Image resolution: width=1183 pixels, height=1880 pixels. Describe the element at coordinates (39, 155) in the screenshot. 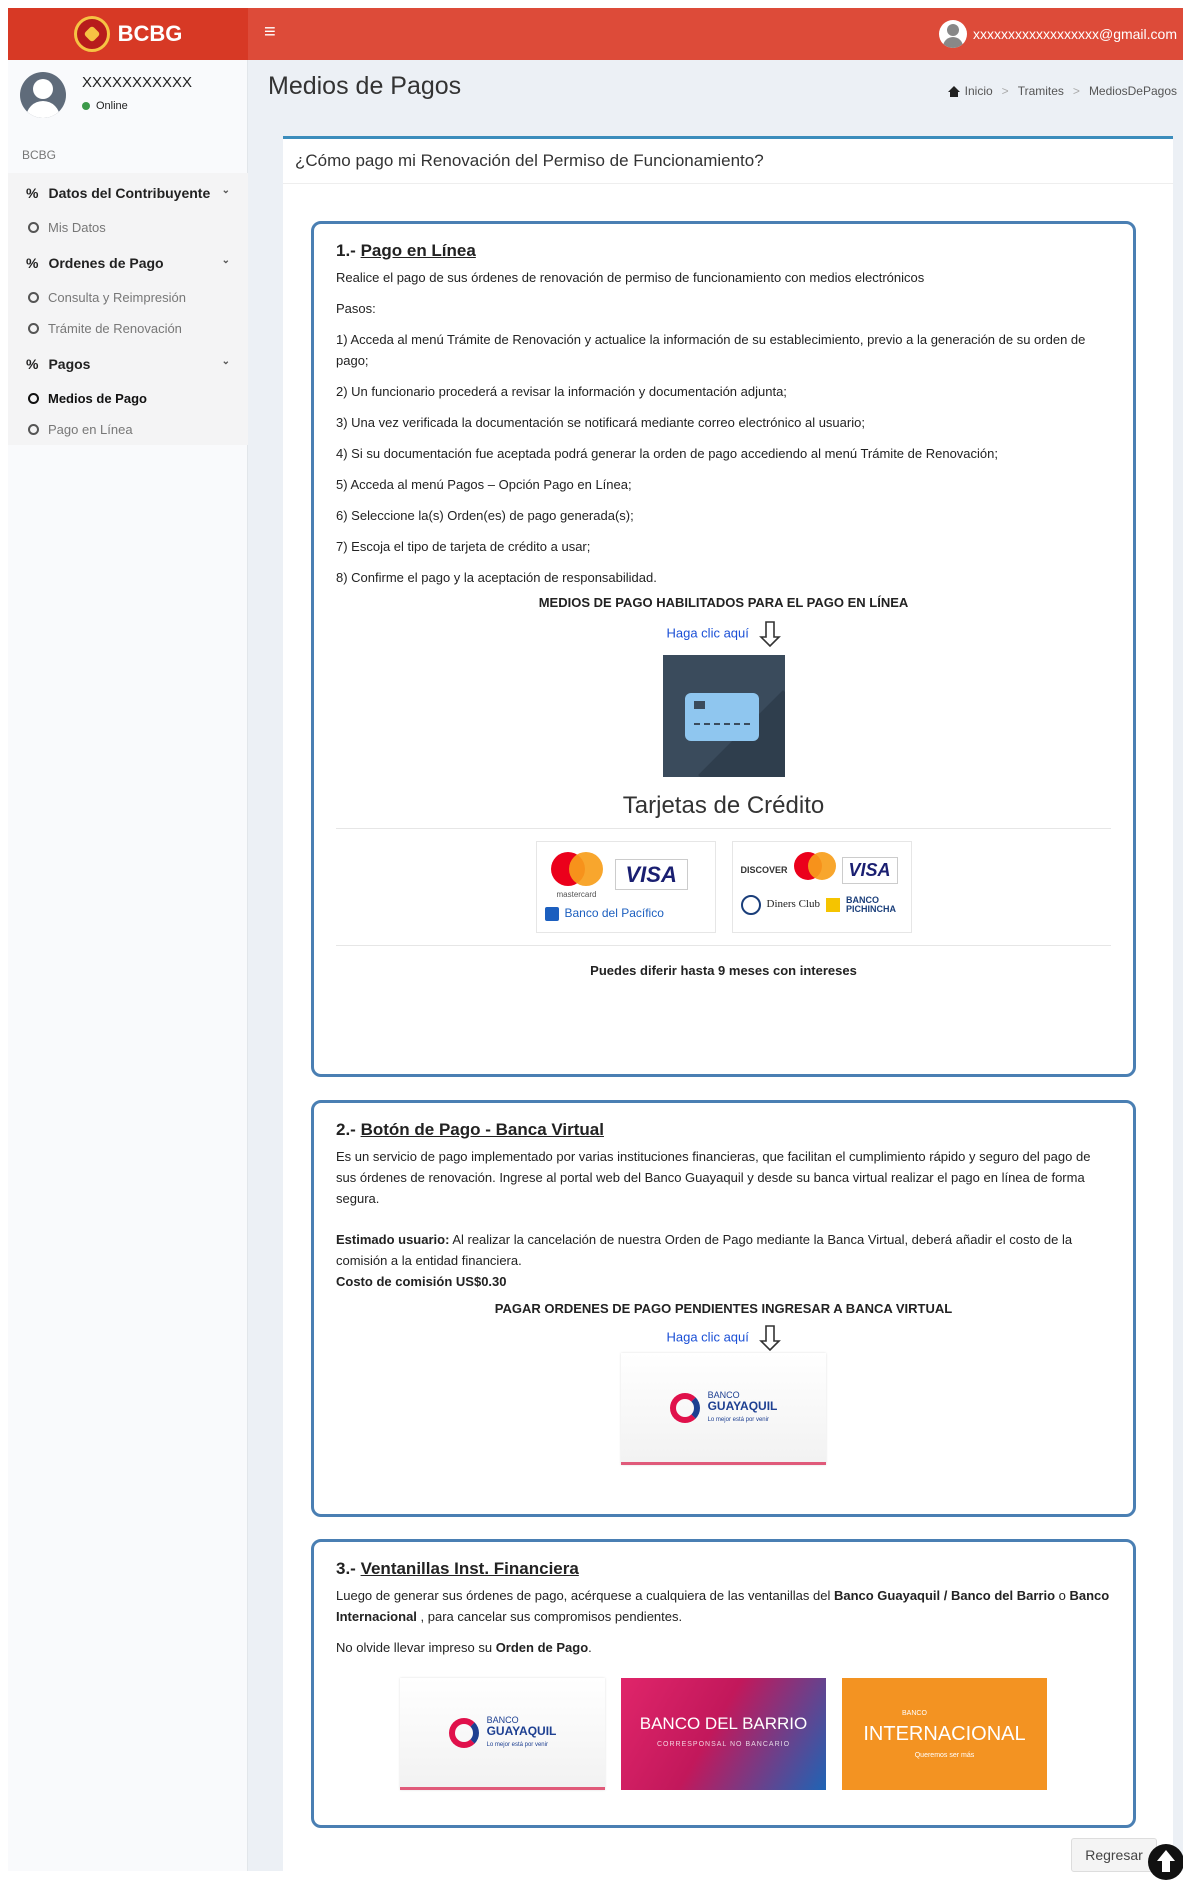

I see `sidebar-section-header: BCBG` at that location.